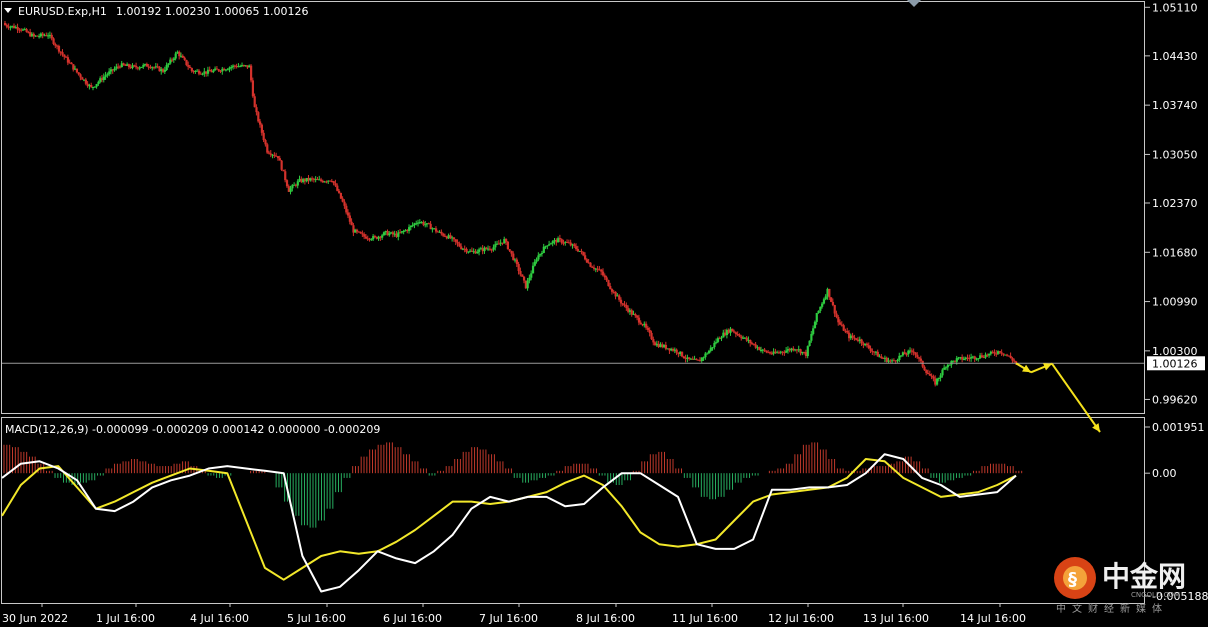 This screenshot has height=627, width=1208. What do you see at coordinates (1175, 105) in the screenshot?
I see `price-tick-label: 1.03740` at bounding box center [1175, 105].